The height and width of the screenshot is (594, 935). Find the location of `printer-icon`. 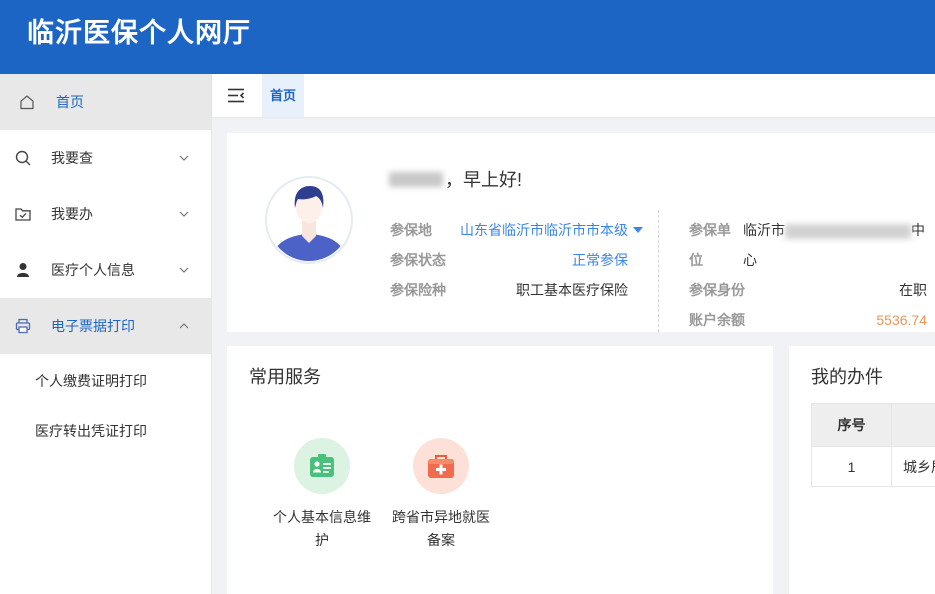

printer-icon is located at coordinates (23, 326).